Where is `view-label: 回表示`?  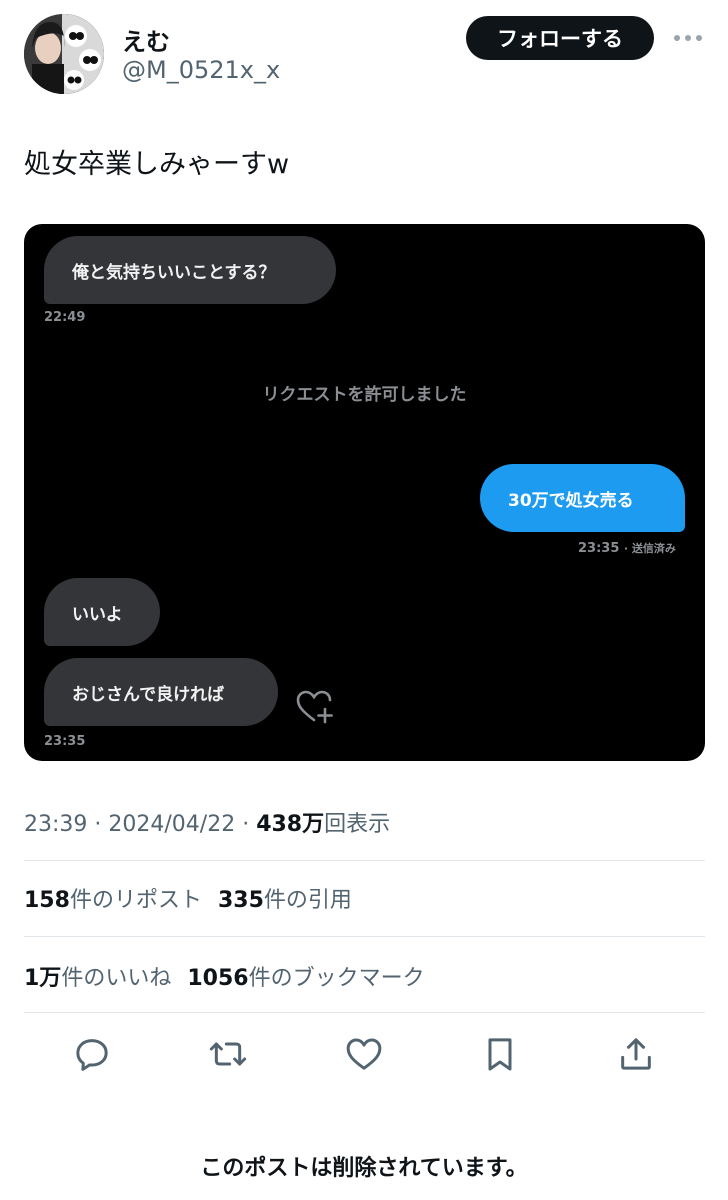 view-label: 回表示 is located at coordinates (357, 824).